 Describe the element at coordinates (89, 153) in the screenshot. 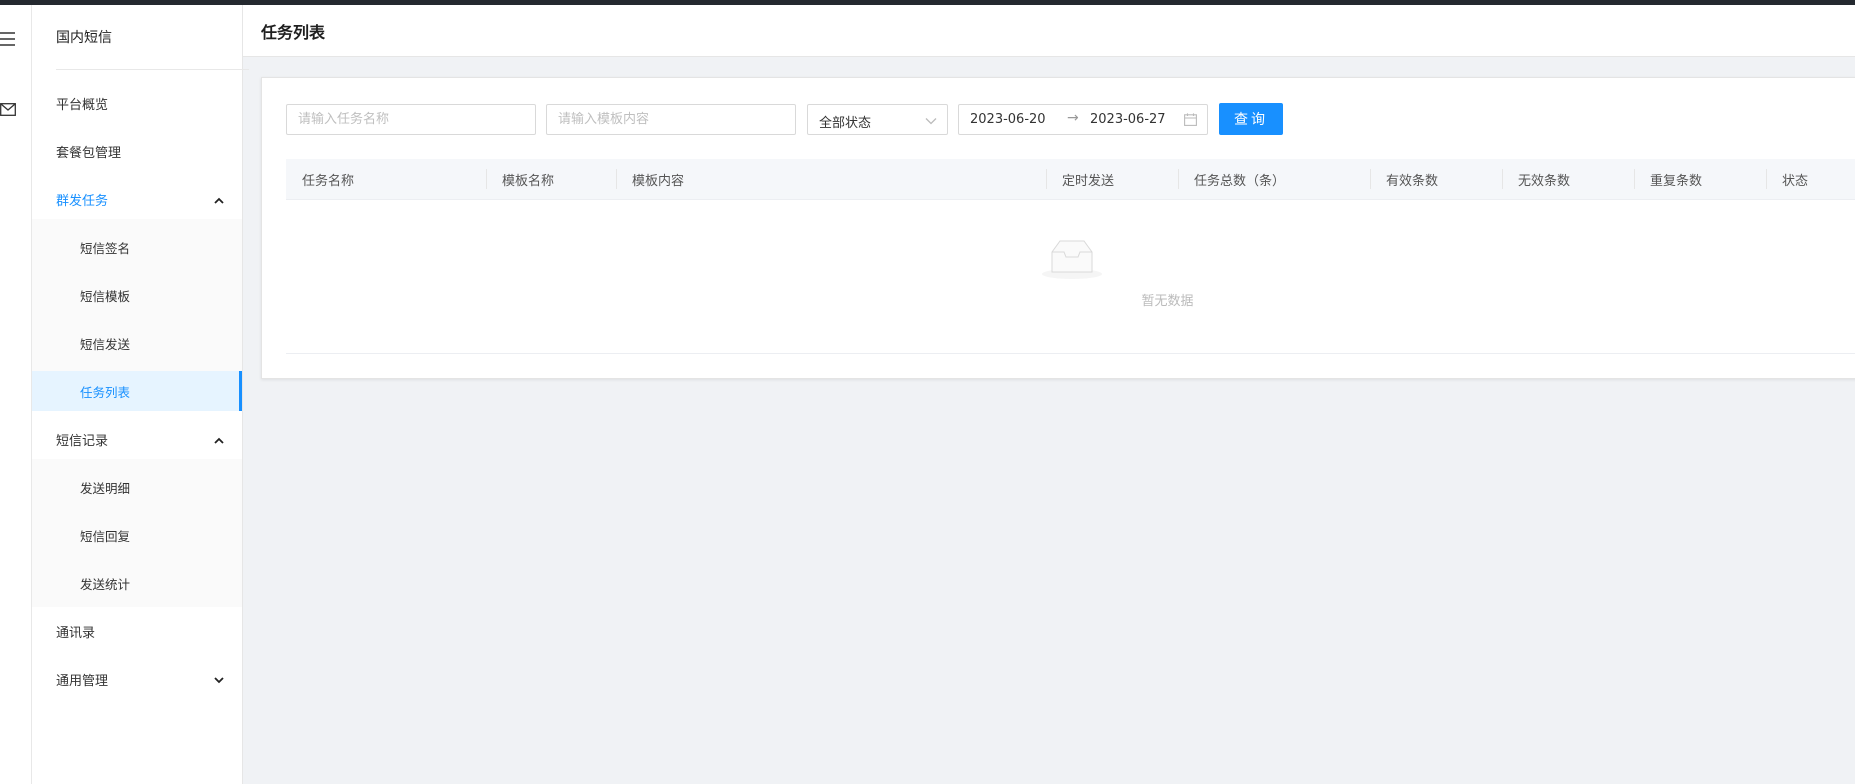

I see `sidebar-item-label: 套餐包管理` at that location.